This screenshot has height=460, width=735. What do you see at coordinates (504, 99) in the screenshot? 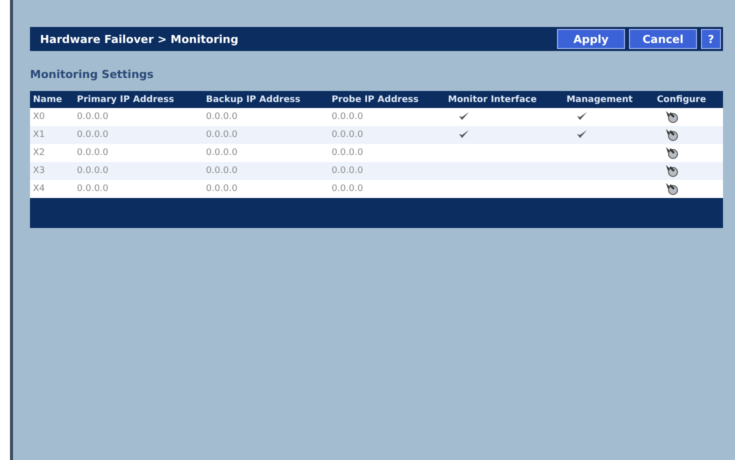
I see `column-header: Monitor Interface` at bounding box center [504, 99].